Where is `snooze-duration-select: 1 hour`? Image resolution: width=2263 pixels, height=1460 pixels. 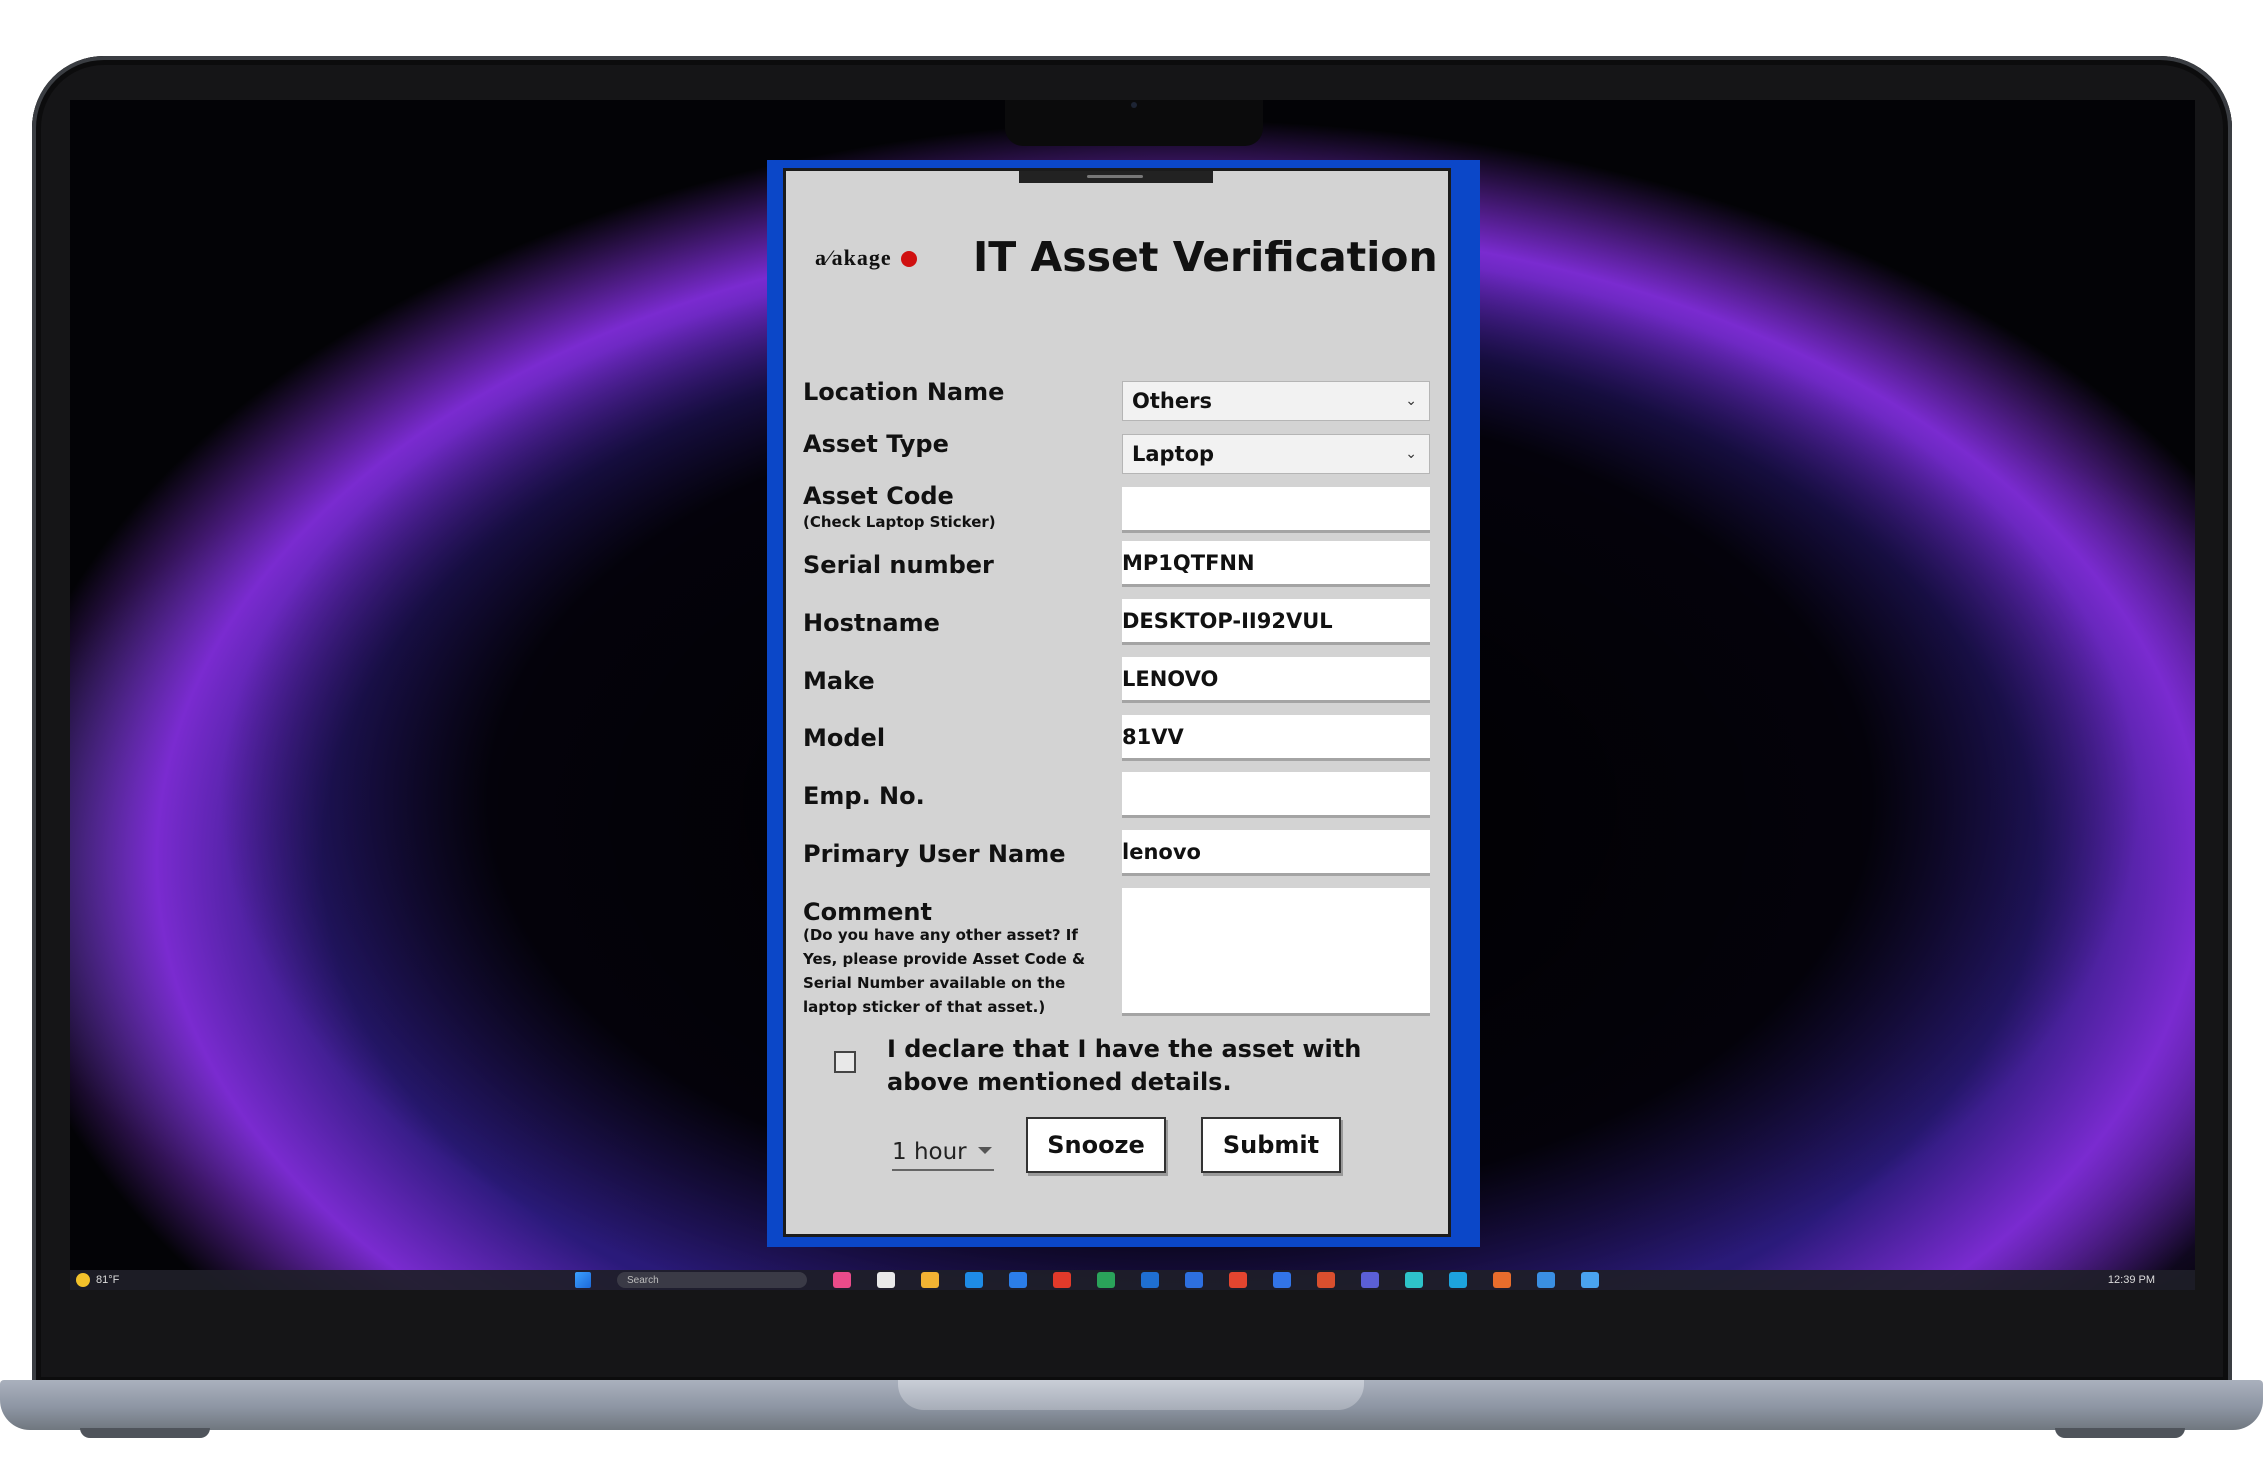 snooze-duration-select: 1 hour is located at coordinates (943, 1153).